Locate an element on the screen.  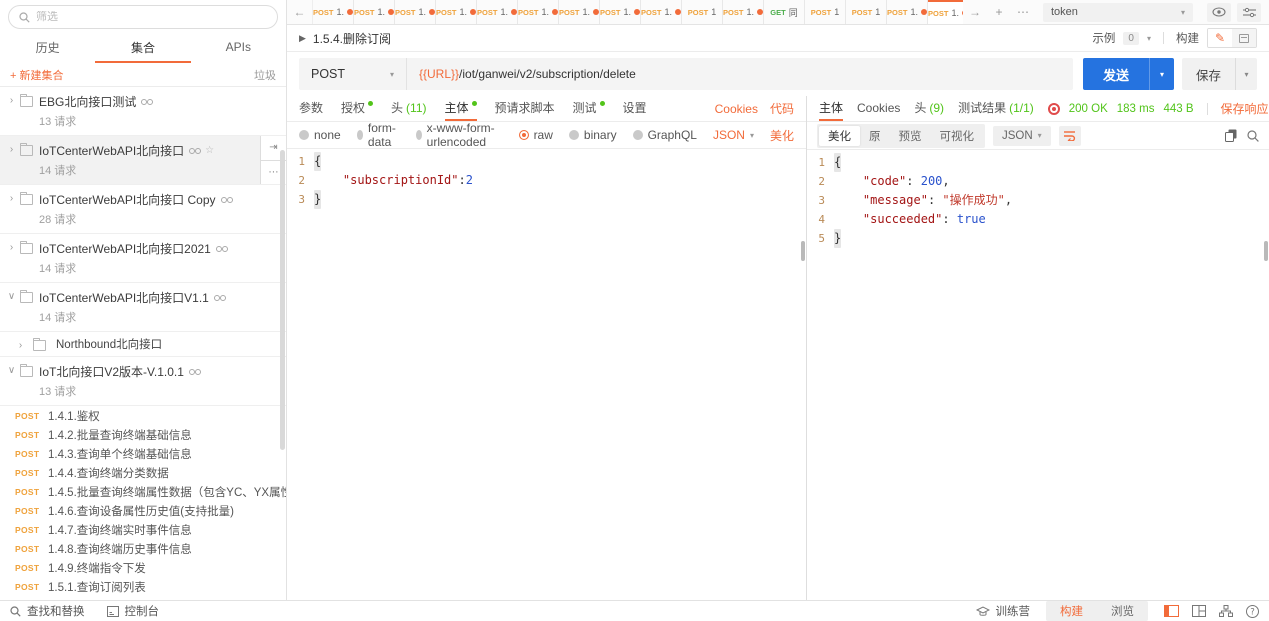
sidebar-collection: ∨ IoT北向接口V2版本-V.1.0.1 13 请求 is located at coordinates (143, 381).